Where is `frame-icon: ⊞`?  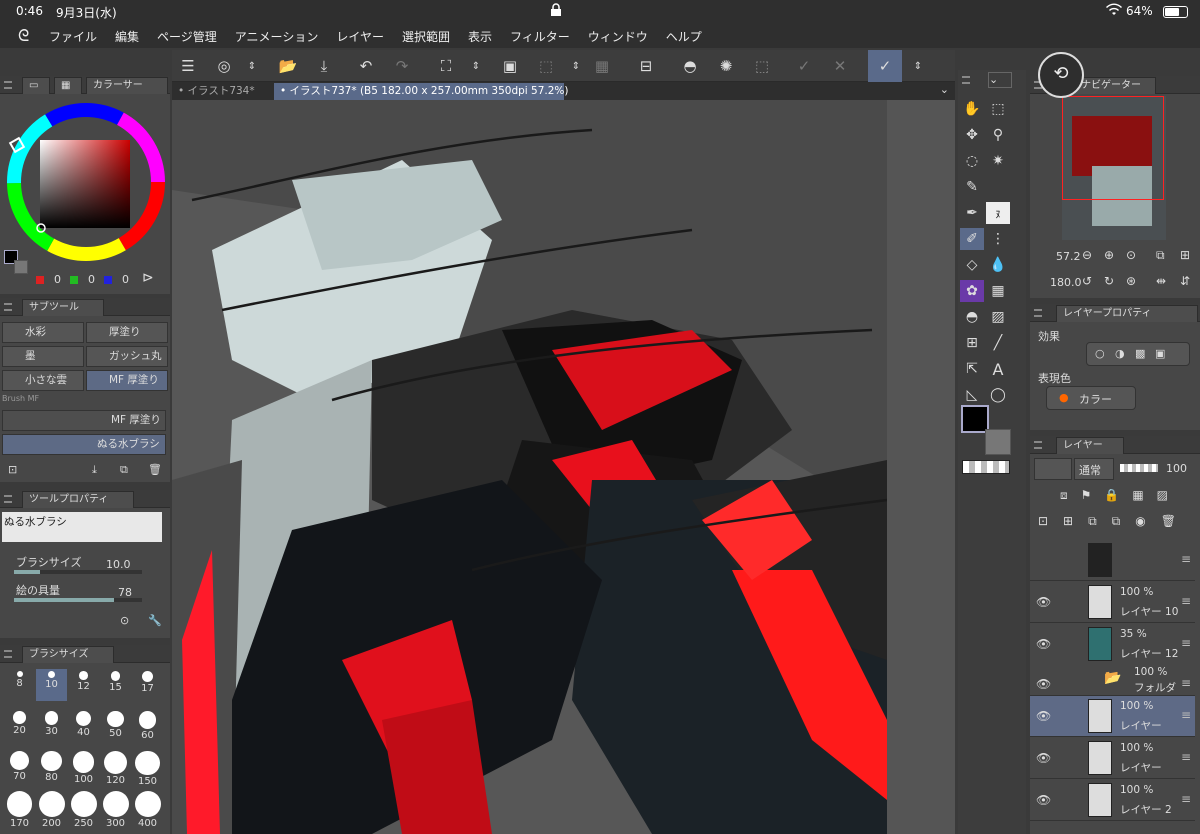 frame-icon: ⊞ is located at coordinates (972, 343).